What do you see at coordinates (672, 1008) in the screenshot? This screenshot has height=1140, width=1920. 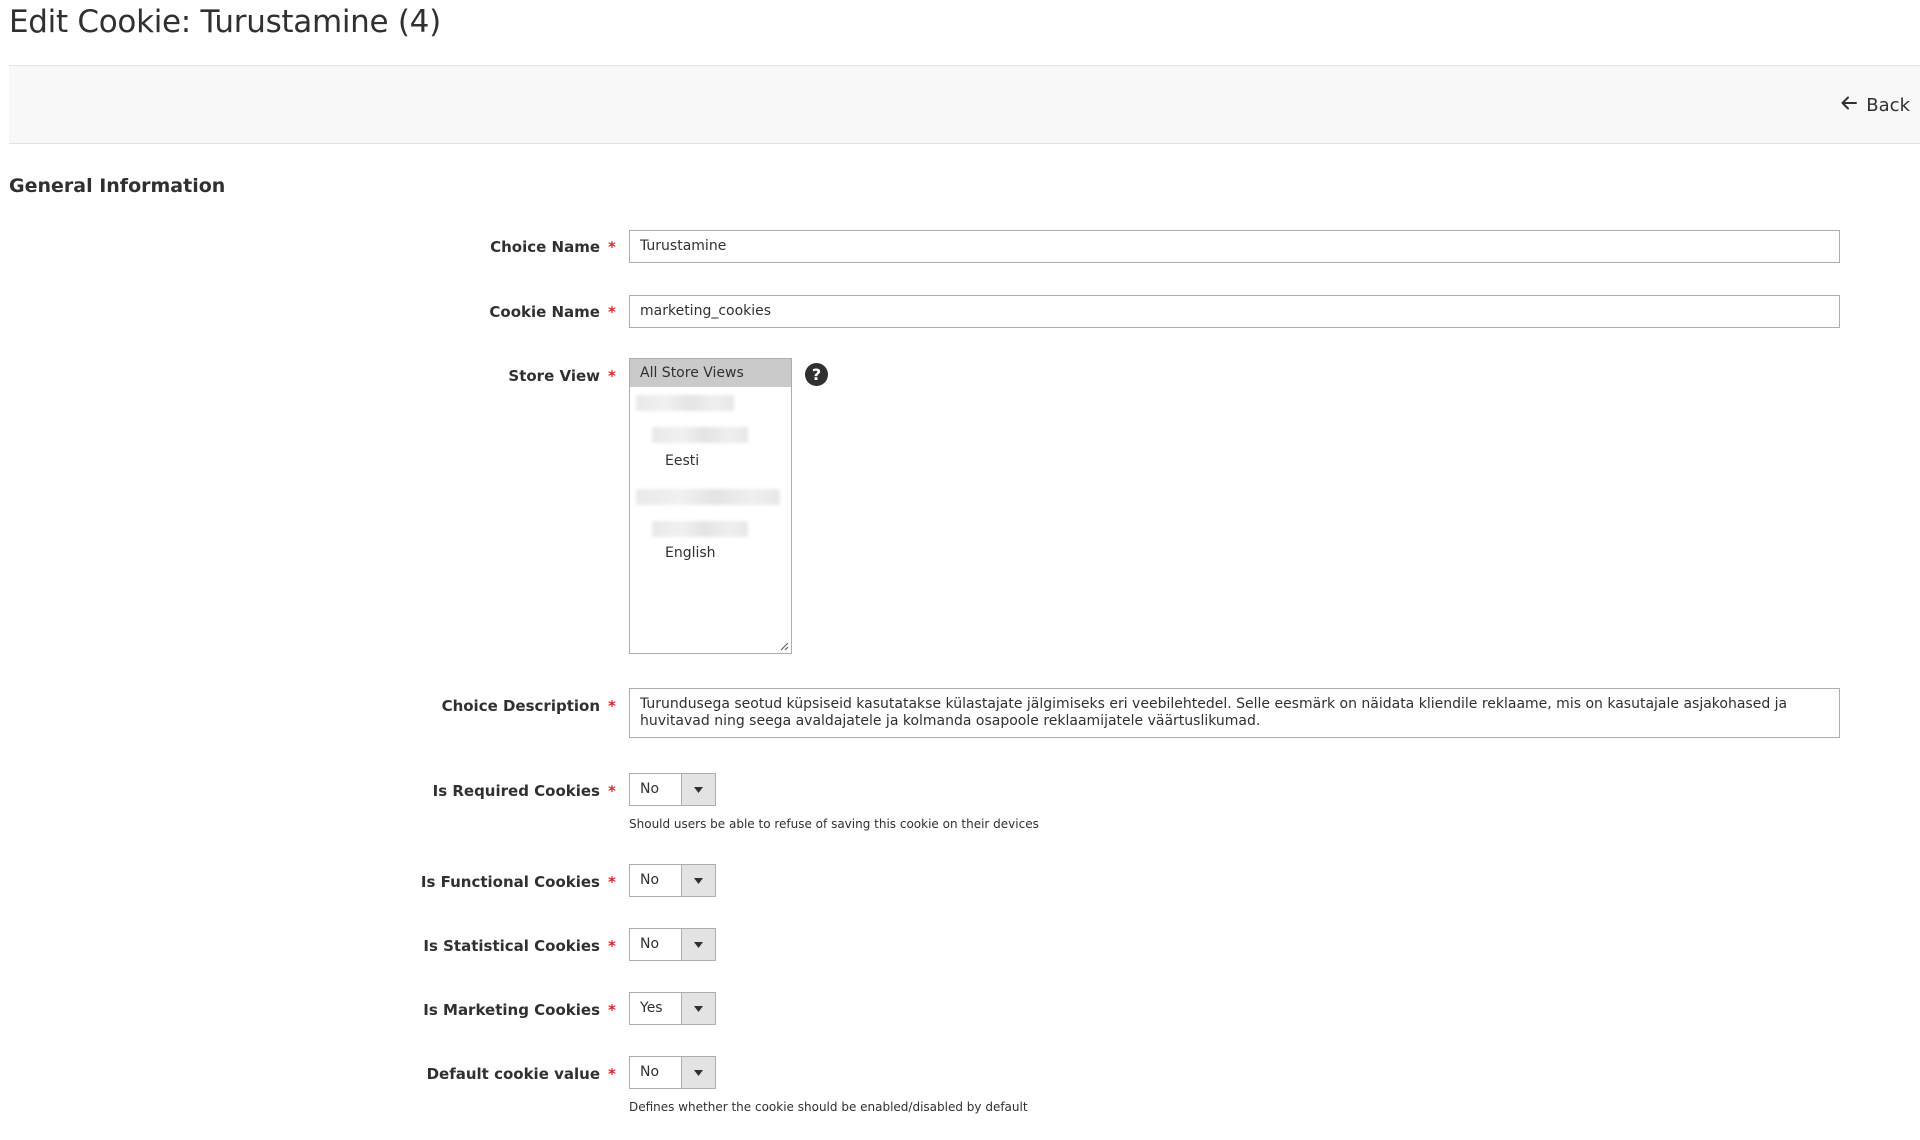 I see `is-marketing-cookies-select: Yes` at bounding box center [672, 1008].